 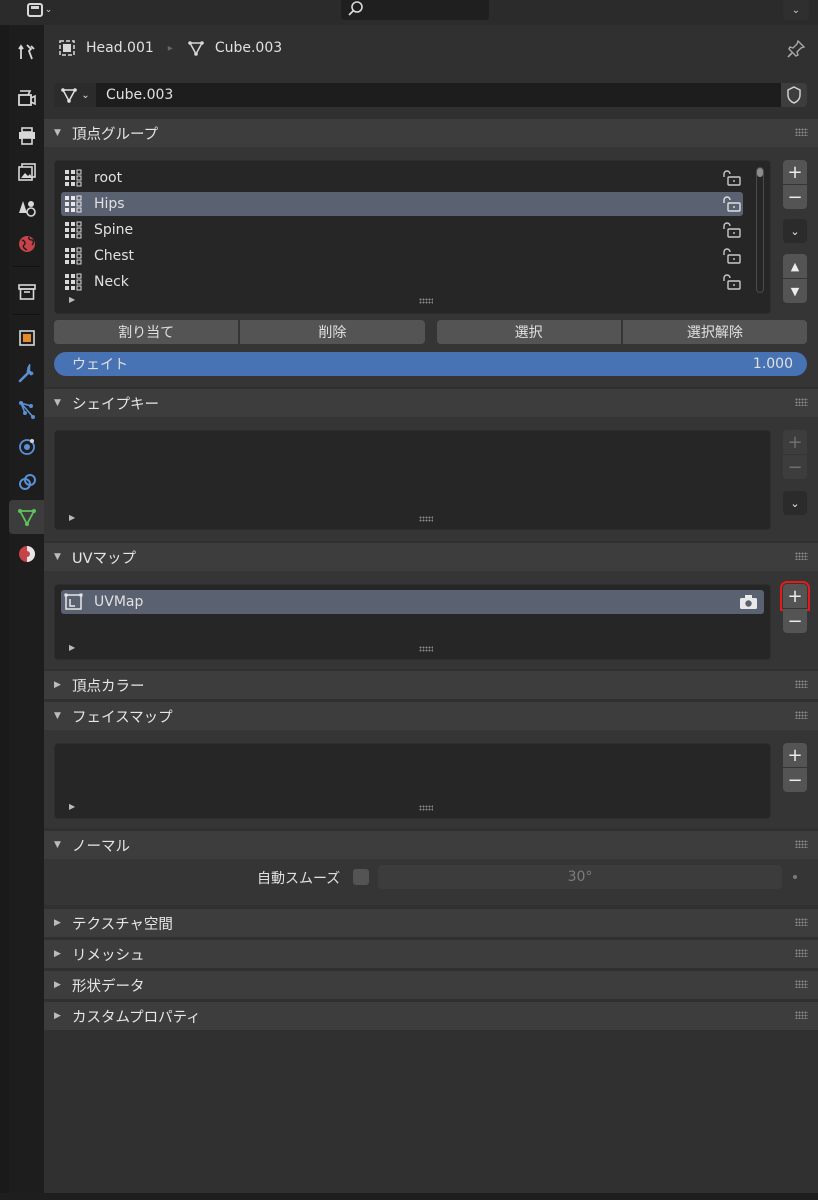 I want to click on add-vertex-group-button: +, so click(x=795, y=172).